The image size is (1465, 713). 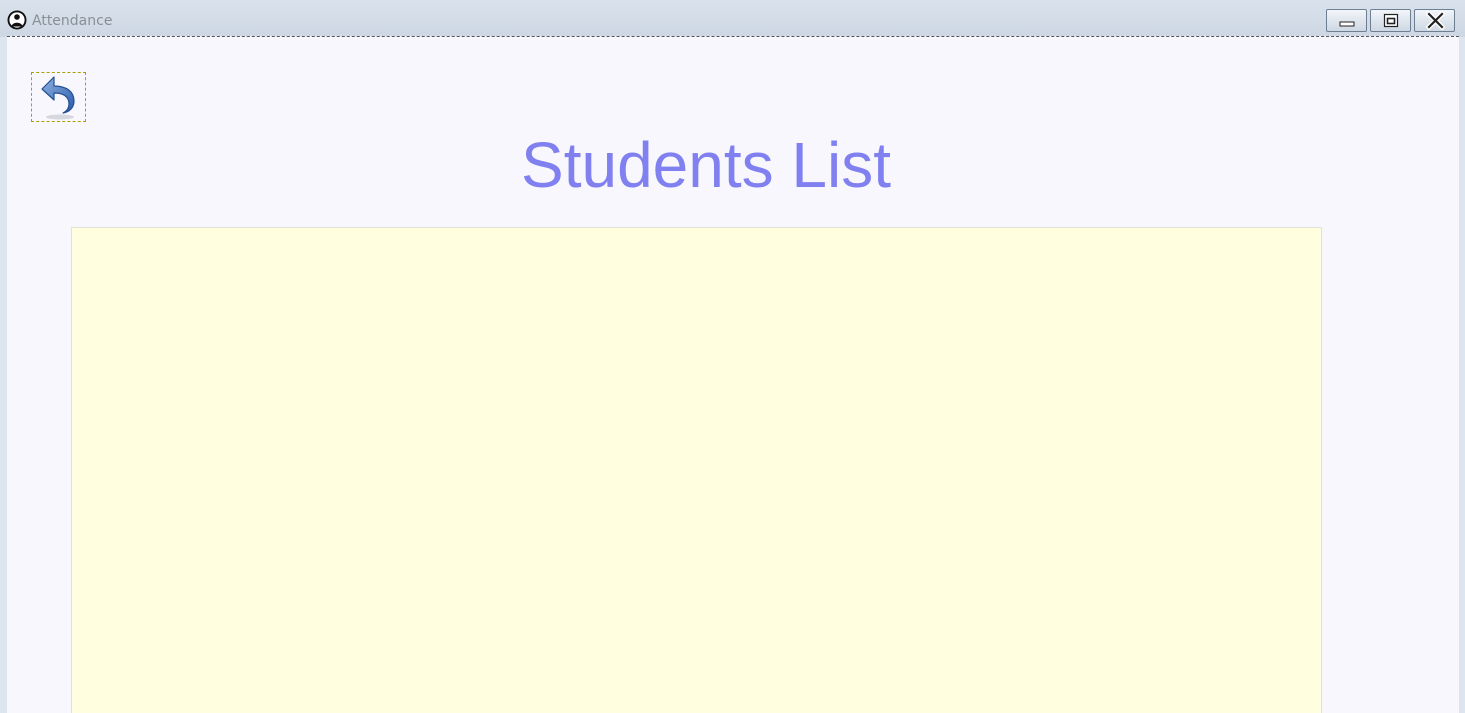 I want to click on window-title: Attendance, so click(x=72, y=21).